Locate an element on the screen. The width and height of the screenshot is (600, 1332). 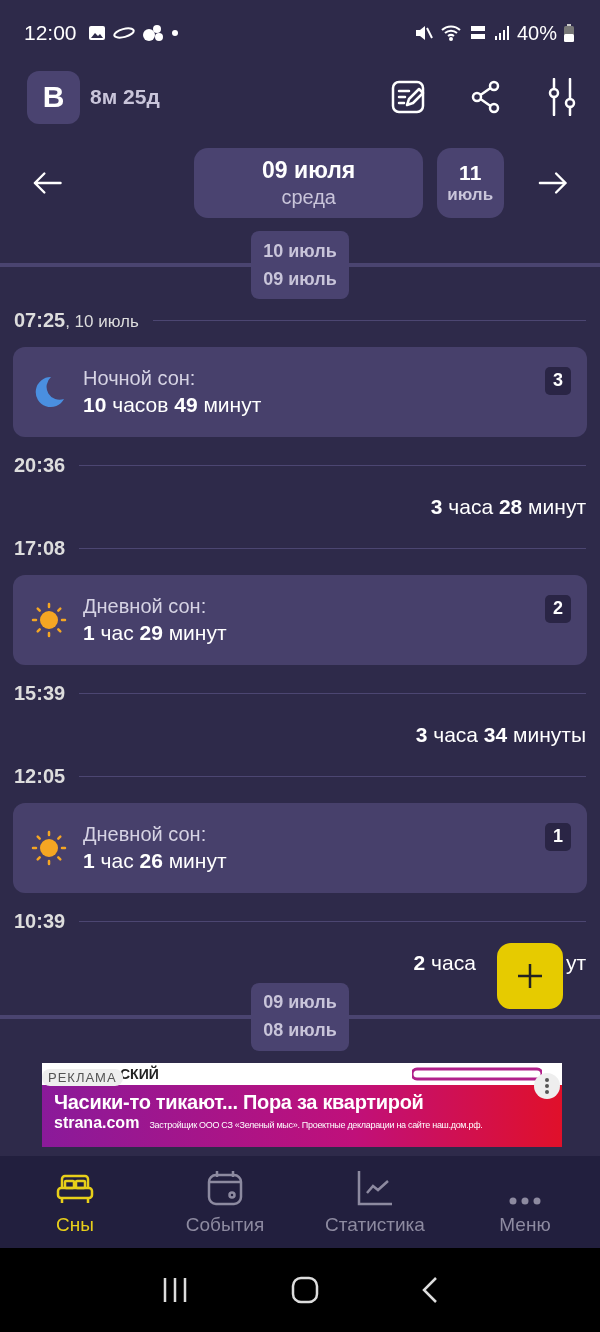
dot-icon is located at coordinates (174, 33).